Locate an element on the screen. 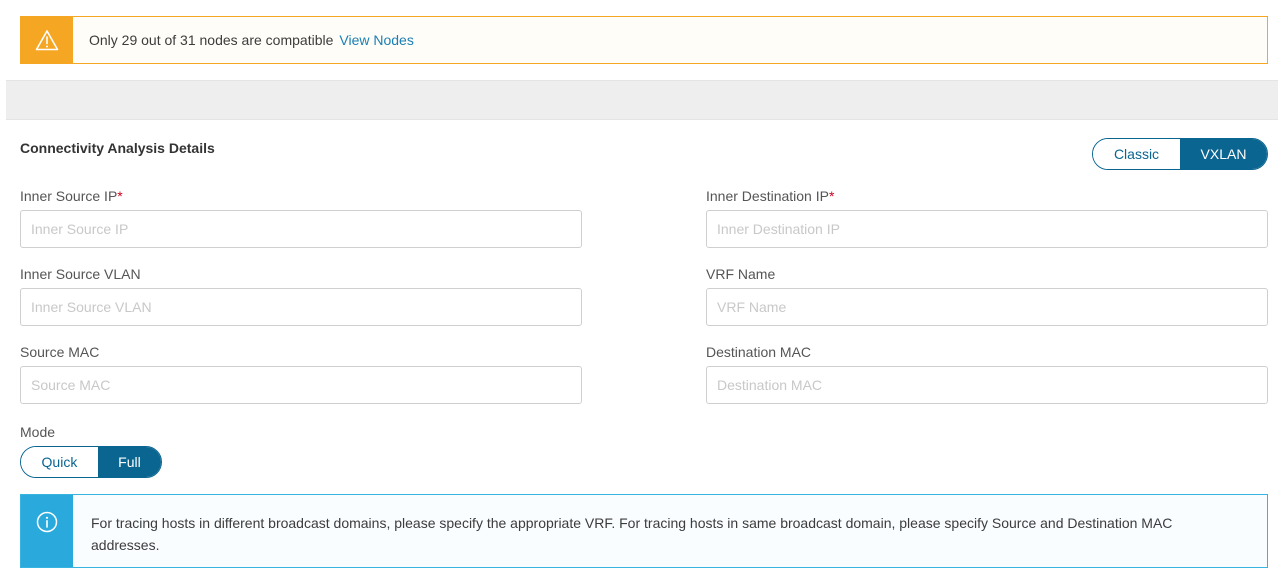 The image size is (1278, 573). classic-option: Classic is located at coordinates (1136, 154).